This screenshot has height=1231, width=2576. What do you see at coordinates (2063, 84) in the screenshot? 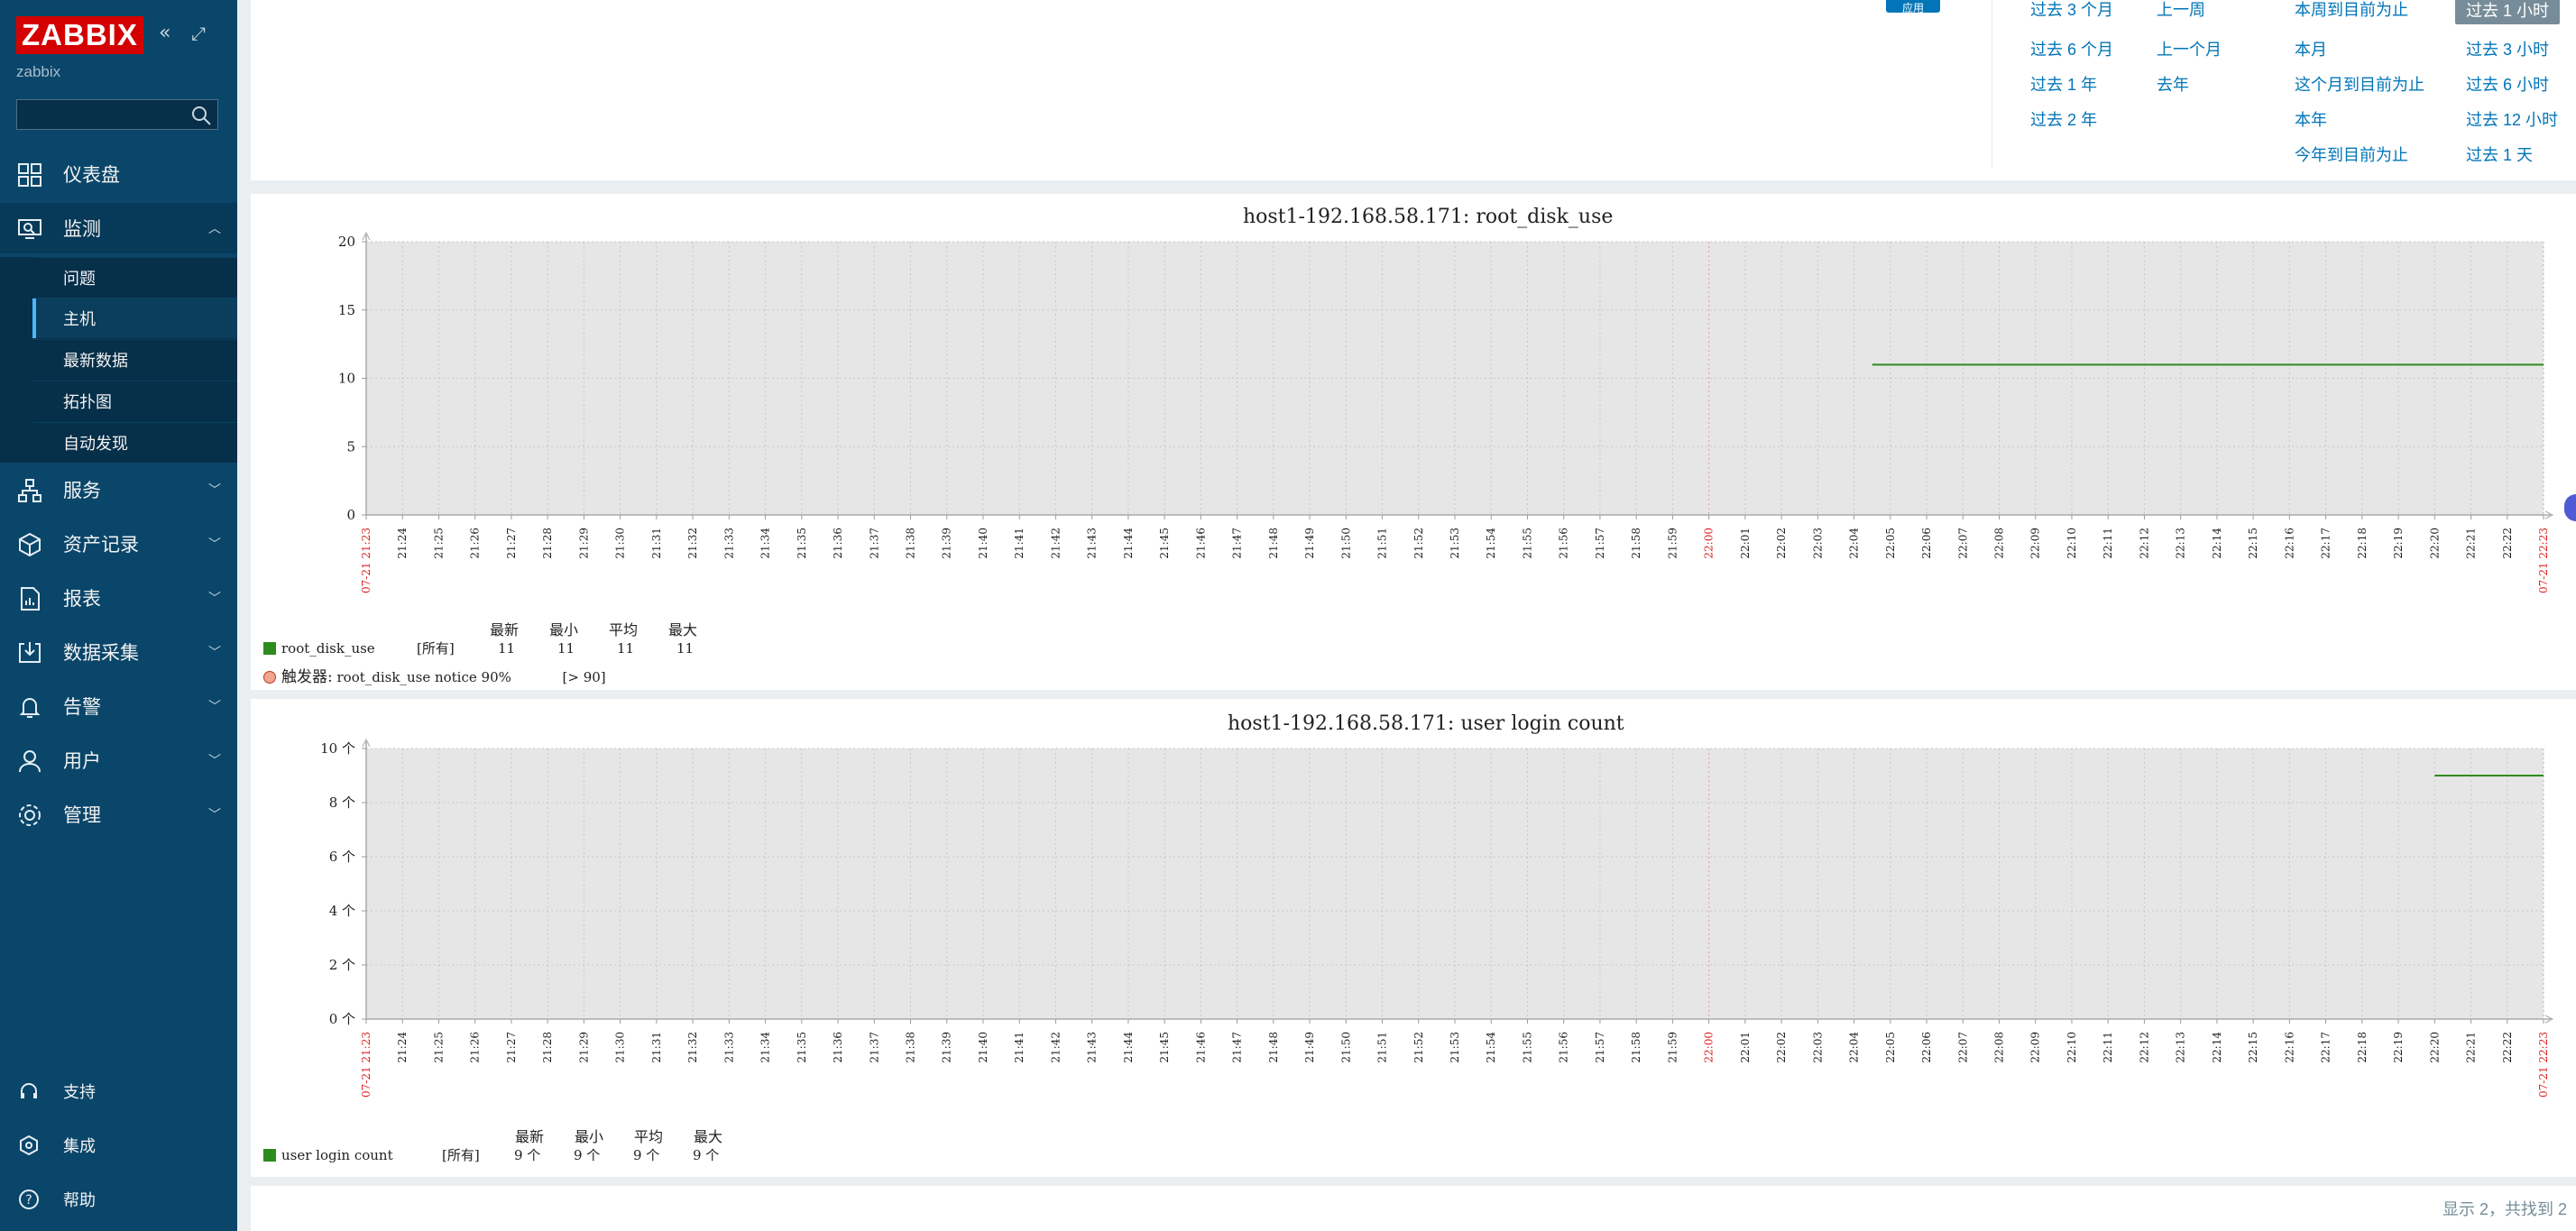
I see `time-range-col1-2: 过去 1 年` at bounding box center [2063, 84].